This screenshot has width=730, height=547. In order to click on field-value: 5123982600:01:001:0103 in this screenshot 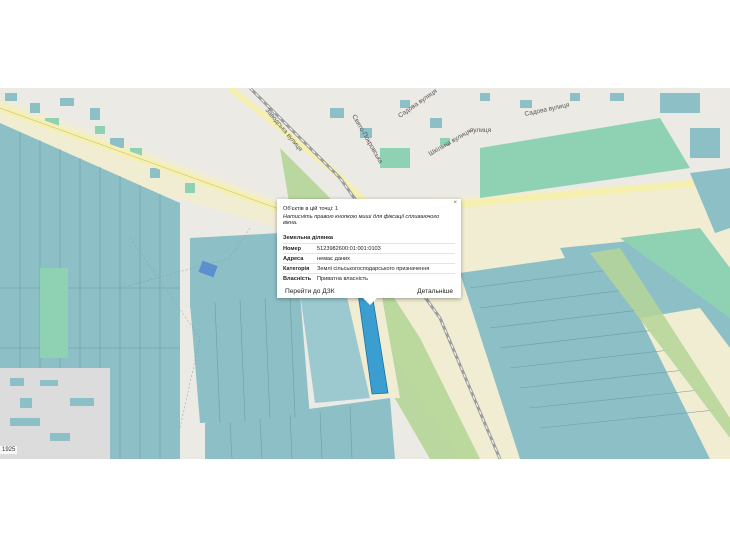, I will do `click(349, 249)`.